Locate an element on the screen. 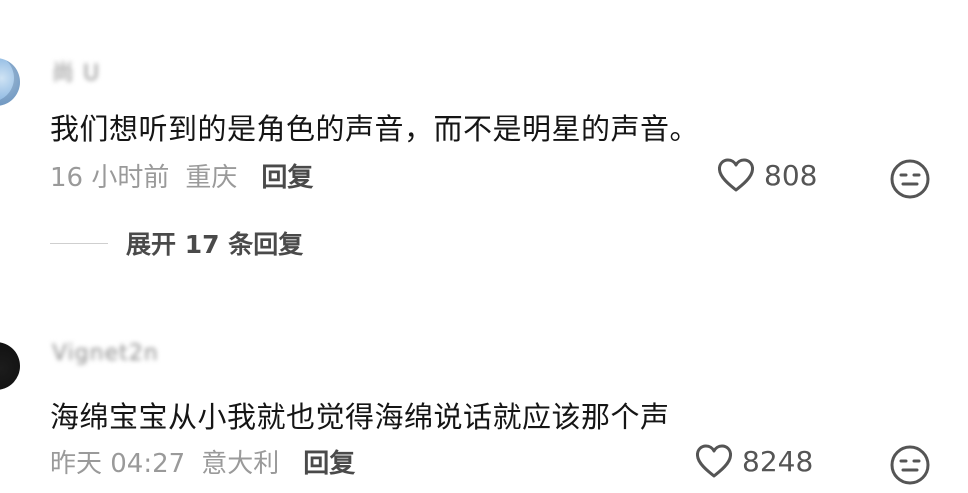  username: 尚 U is located at coordinates (76, 73).